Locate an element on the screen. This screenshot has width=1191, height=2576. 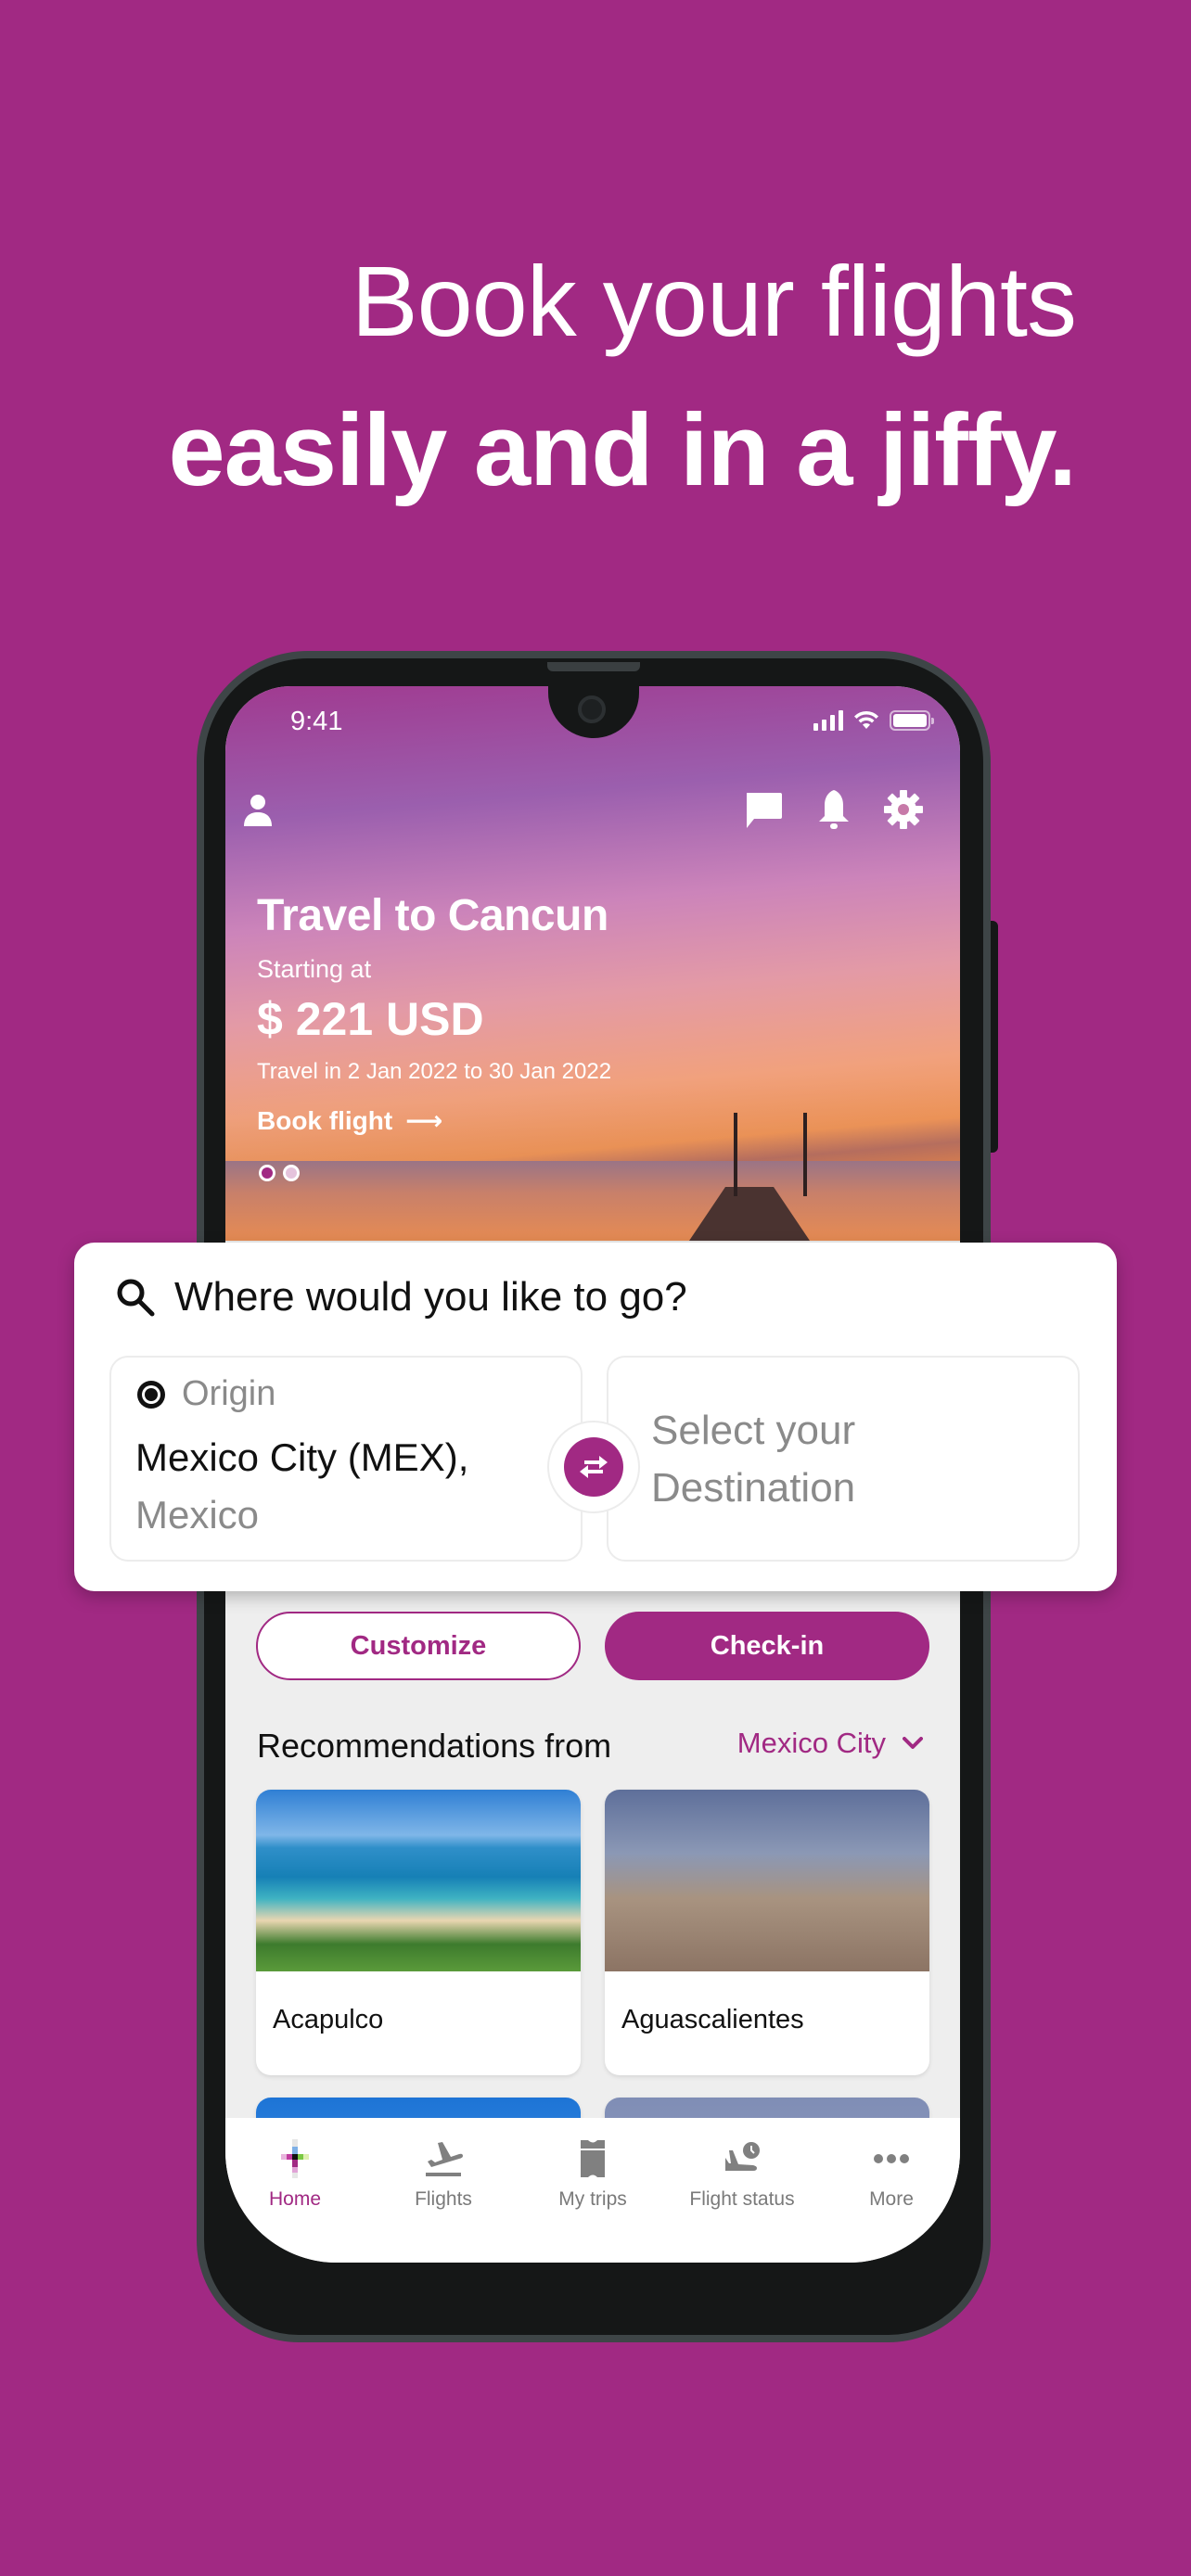
tab-label: More is located at coordinates (892, 2199).